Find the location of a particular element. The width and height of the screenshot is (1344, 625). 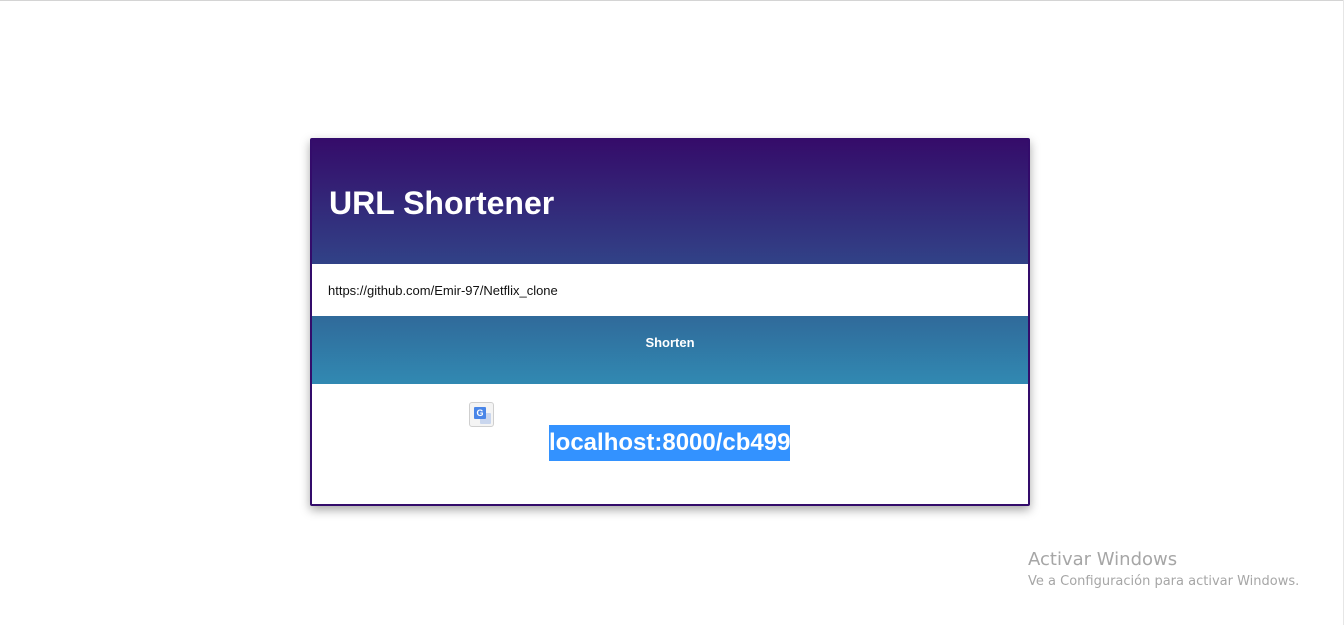

translate-icon-glyph: G is located at coordinates (480, 413).